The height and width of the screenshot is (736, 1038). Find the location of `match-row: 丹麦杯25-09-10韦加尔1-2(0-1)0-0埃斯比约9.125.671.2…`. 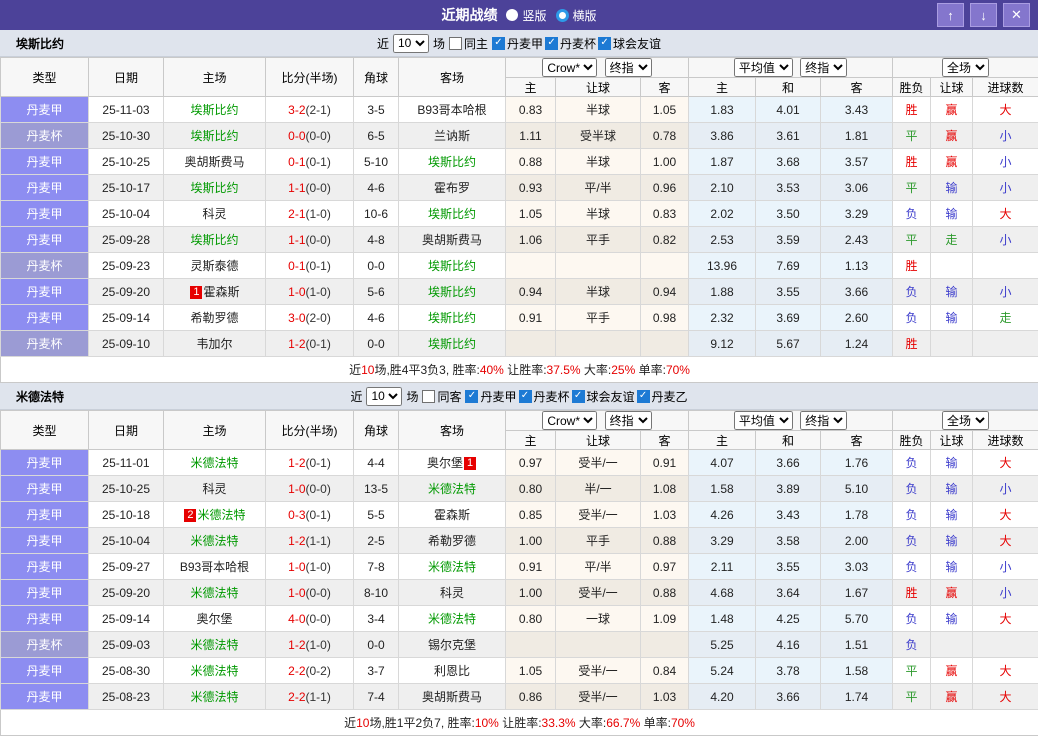

match-row: 丹麦杯25-09-10韦加尔1-2(0-1)0-0埃斯比约9.125.671.2… is located at coordinates (519, 344).